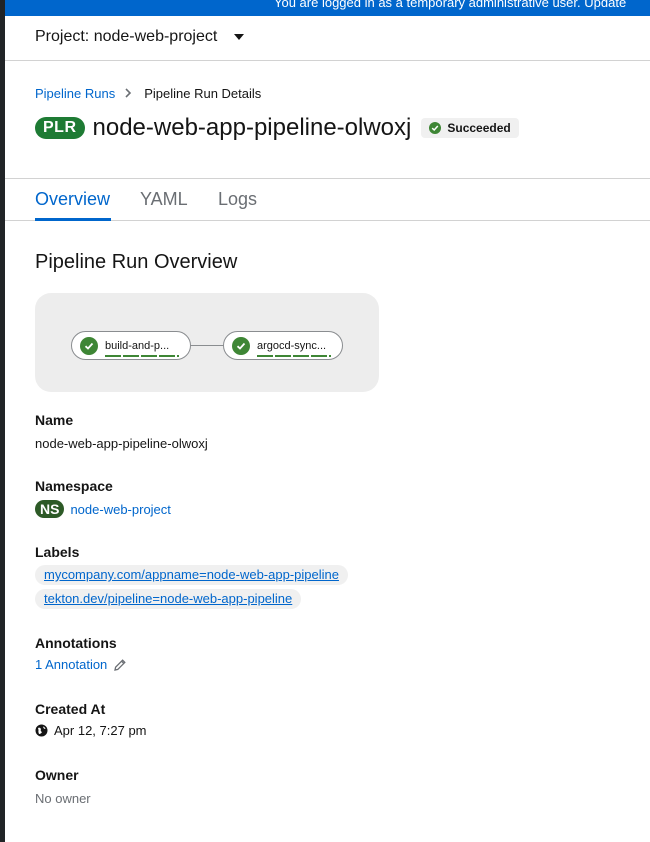  Describe the element at coordinates (252, 127) in the screenshot. I see `page-title: node-web-app-pipeline-olwoxj` at that location.